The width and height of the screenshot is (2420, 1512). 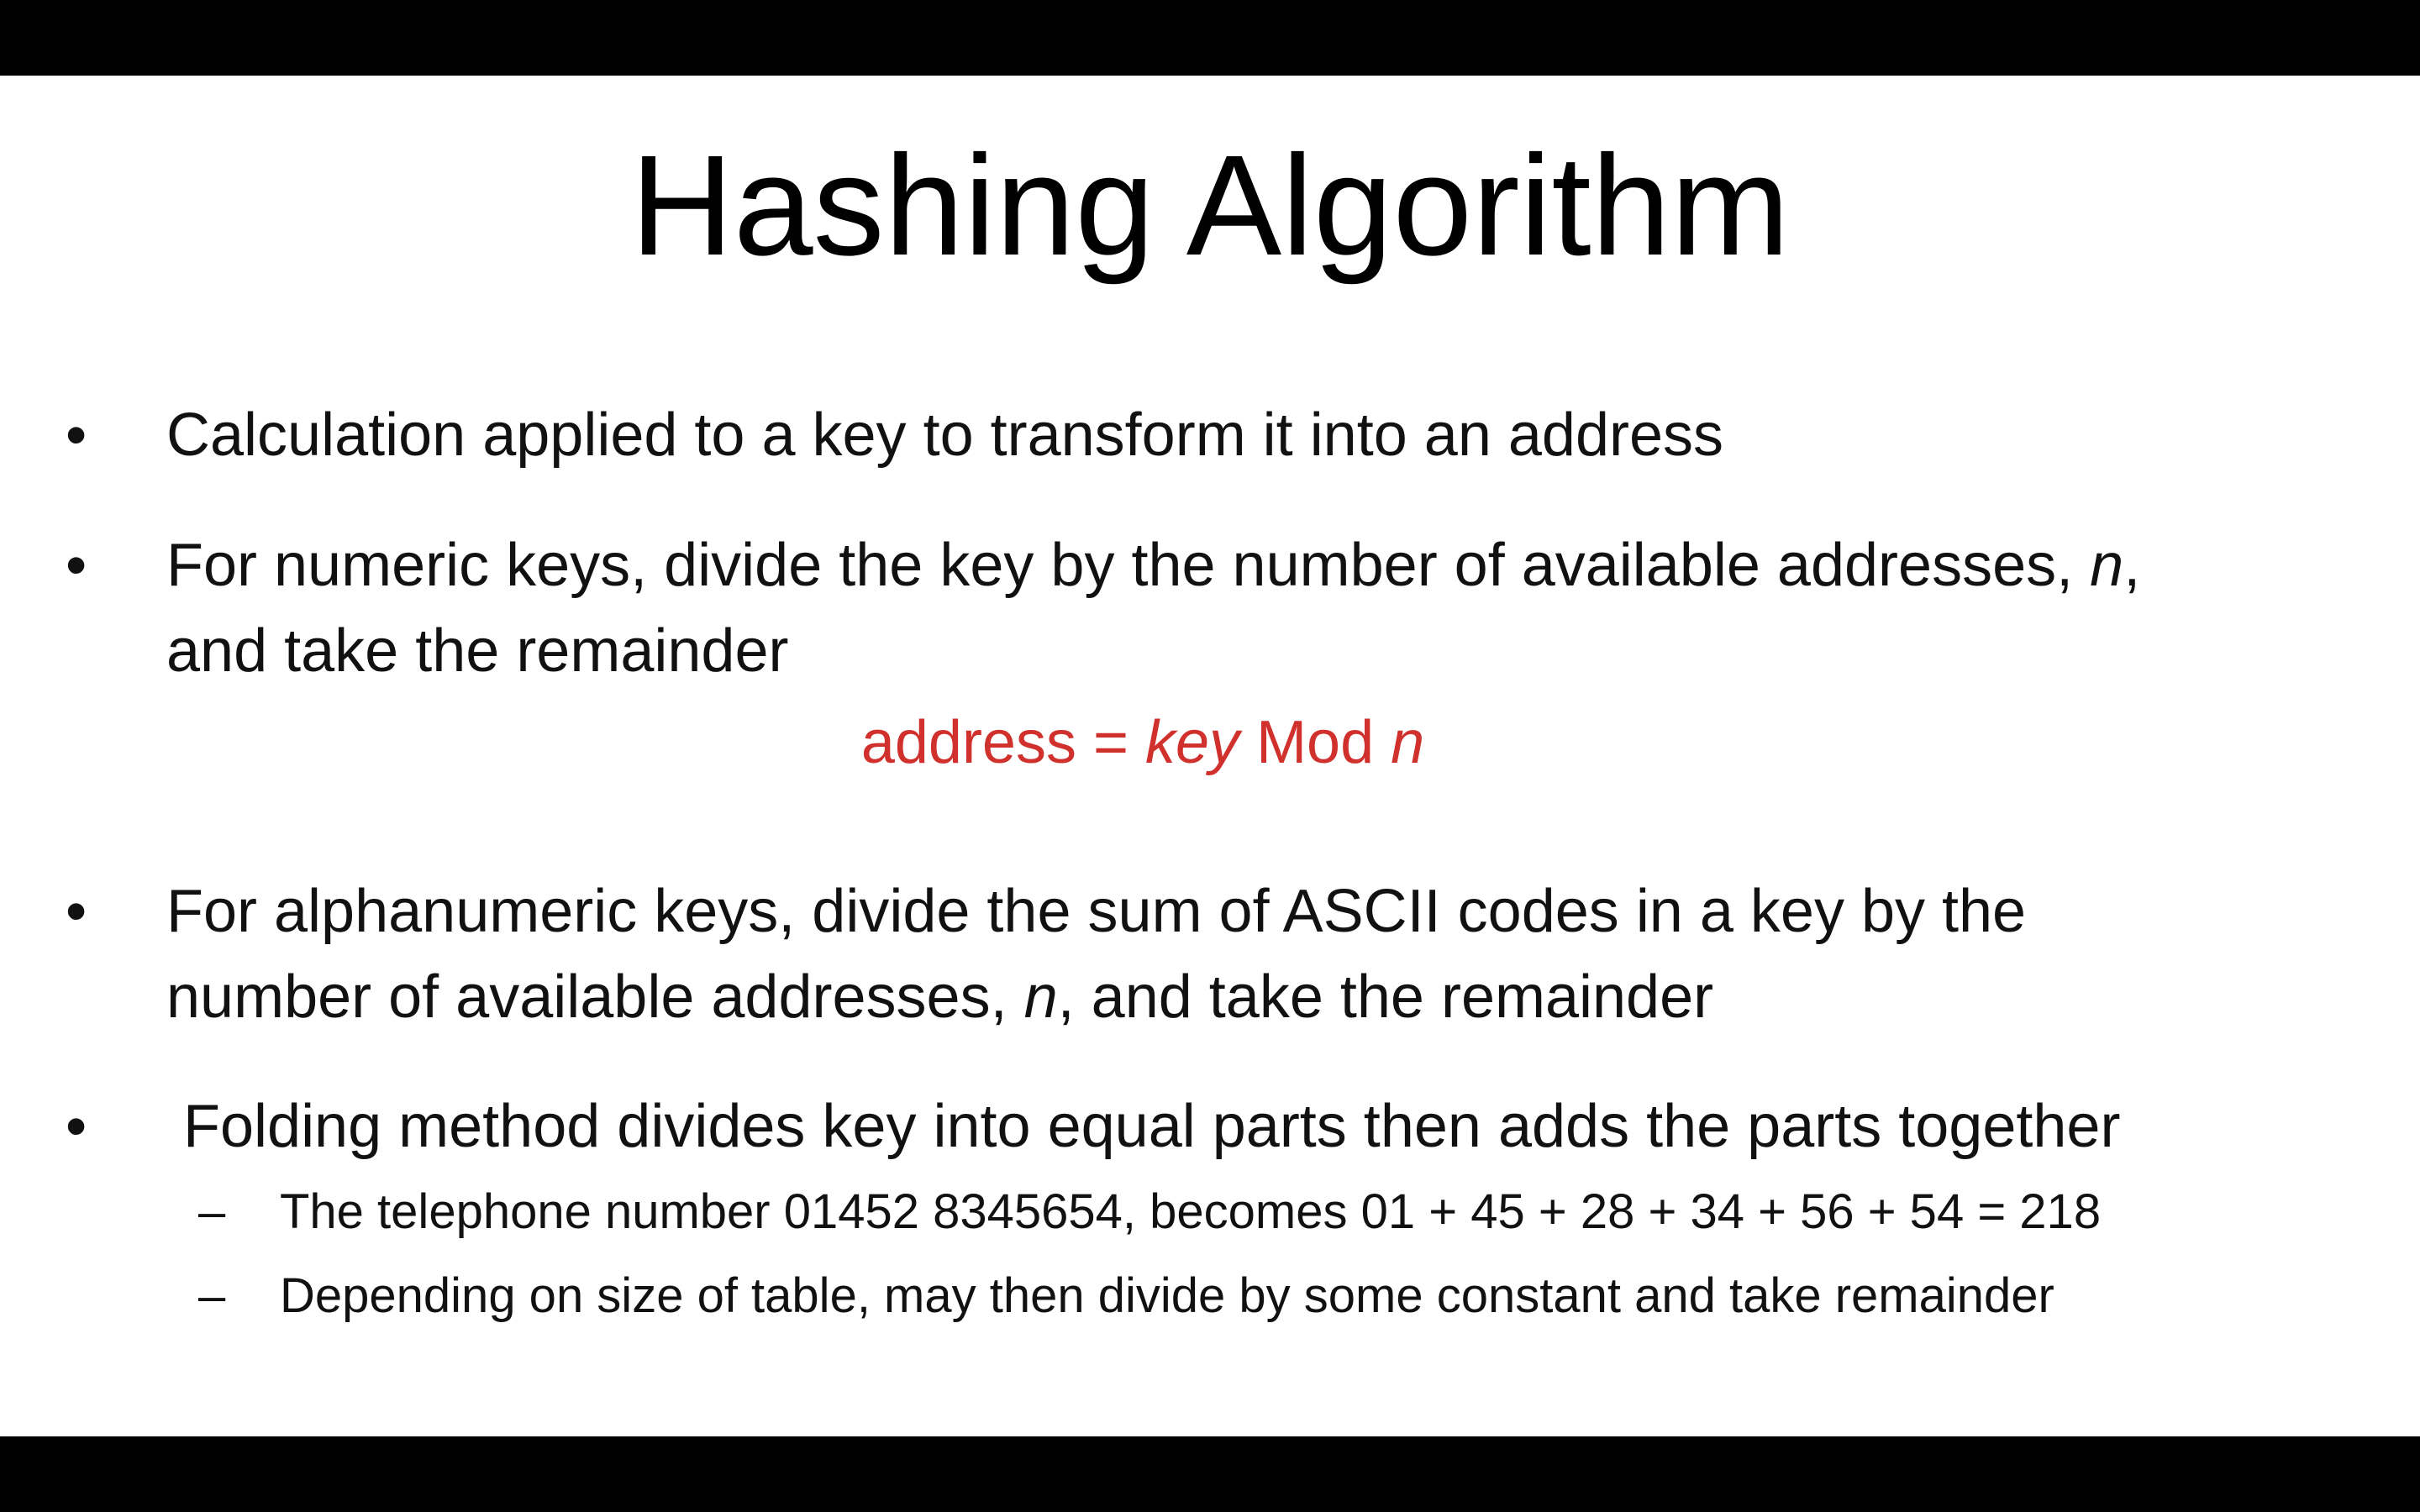 I want to click on slide-title: Hashing Algorithm, so click(x=1210, y=206).